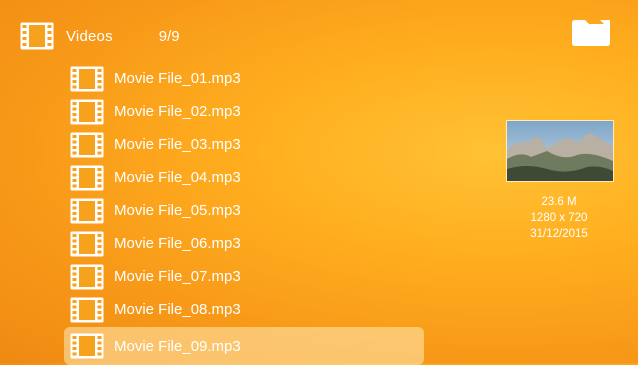 The width and height of the screenshot is (638, 365). What do you see at coordinates (244, 111) in the screenshot?
I see `file-list-item: Movie File_02.mp3` at bounding box center [244, 111].